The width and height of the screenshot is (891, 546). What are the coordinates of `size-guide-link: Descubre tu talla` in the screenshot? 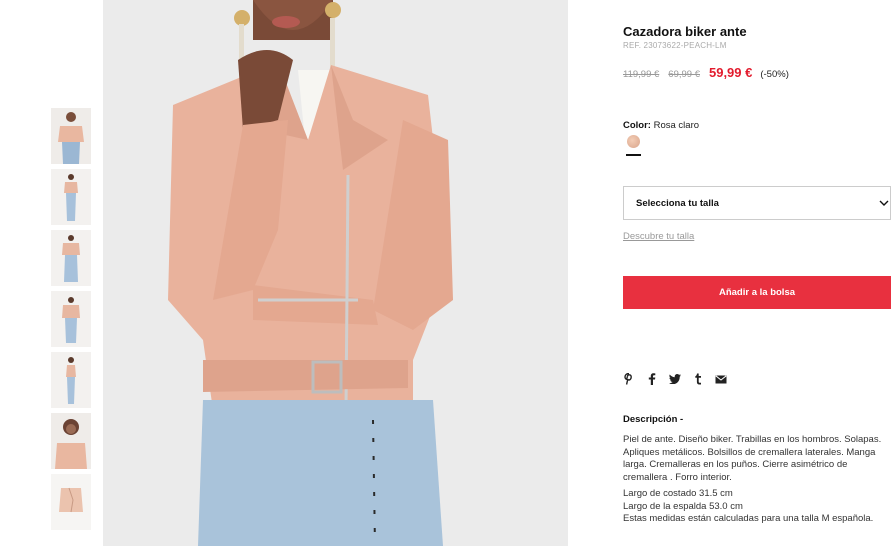 It's located at (658, 236).